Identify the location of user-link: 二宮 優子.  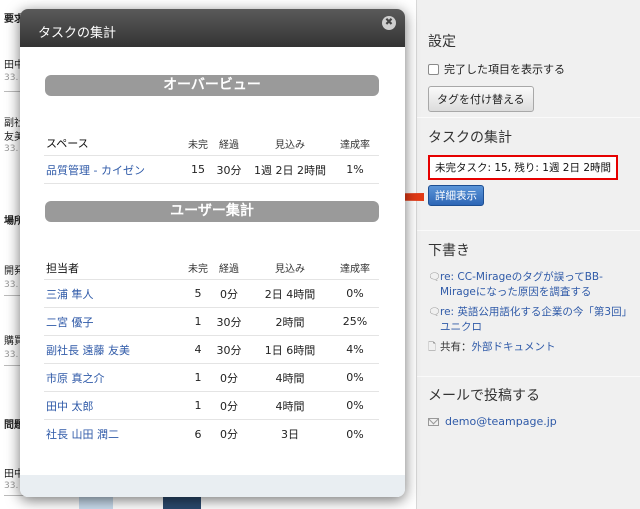
(115, 322).